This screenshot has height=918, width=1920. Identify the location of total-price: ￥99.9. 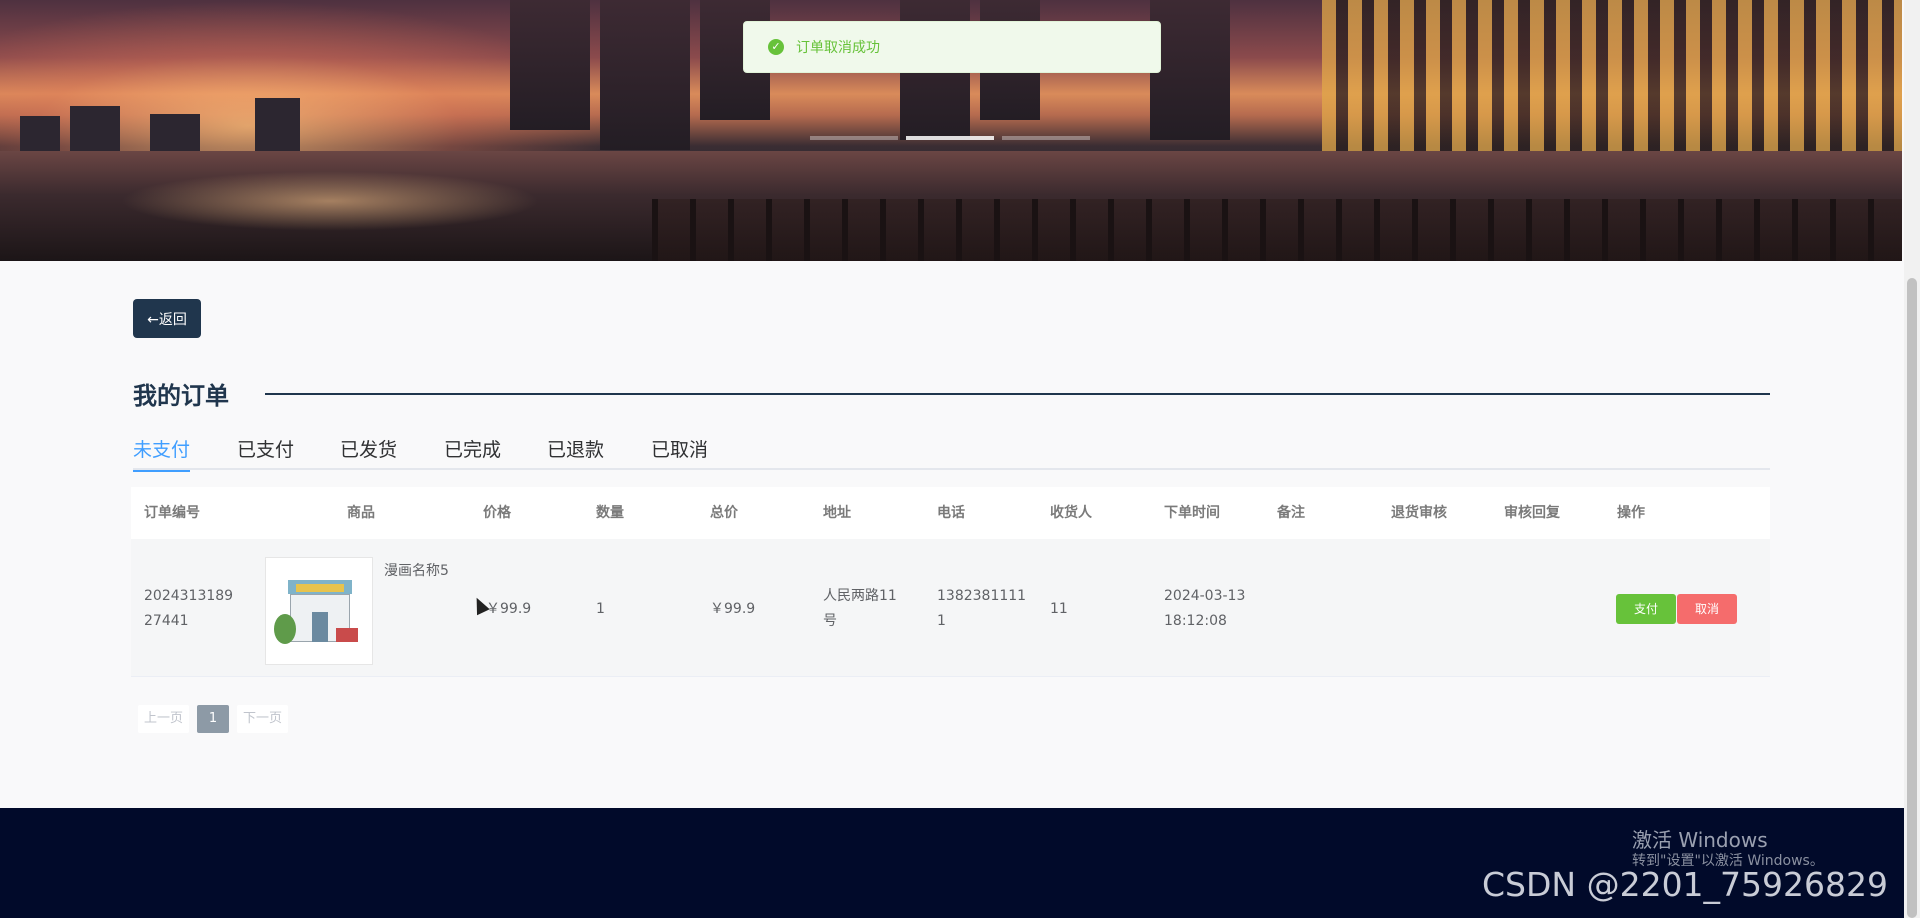
(733, 609).